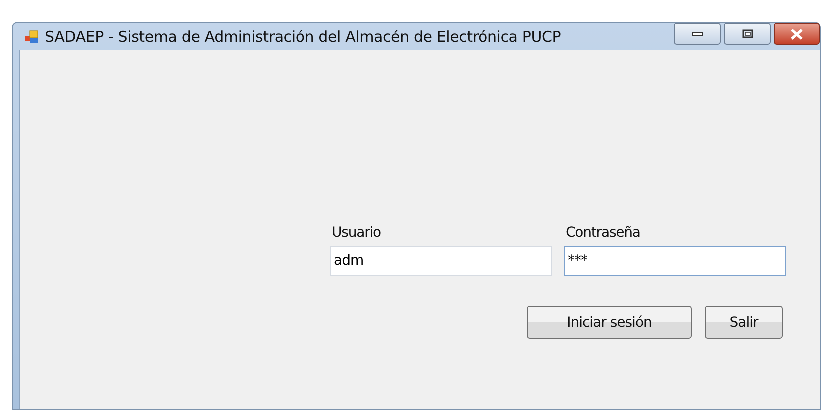 The width and height of the screenshot is (821, 412). I want to click on restore-icon, so click(748, 34).